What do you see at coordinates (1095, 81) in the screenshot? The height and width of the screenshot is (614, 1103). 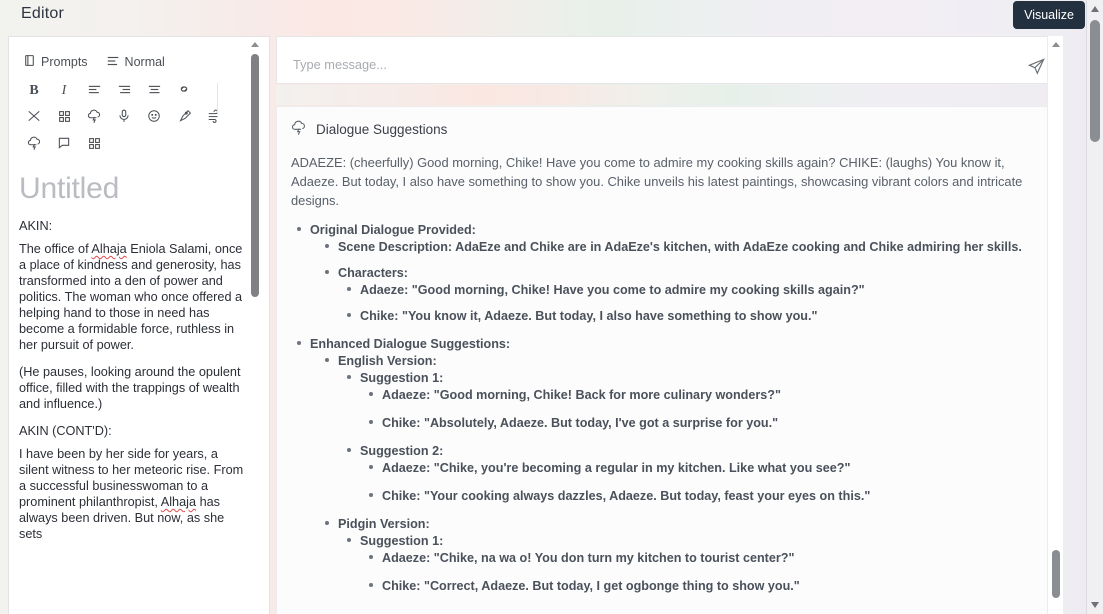 I see `window-scrollbar-thumb` at bounding box center [1095, 81].